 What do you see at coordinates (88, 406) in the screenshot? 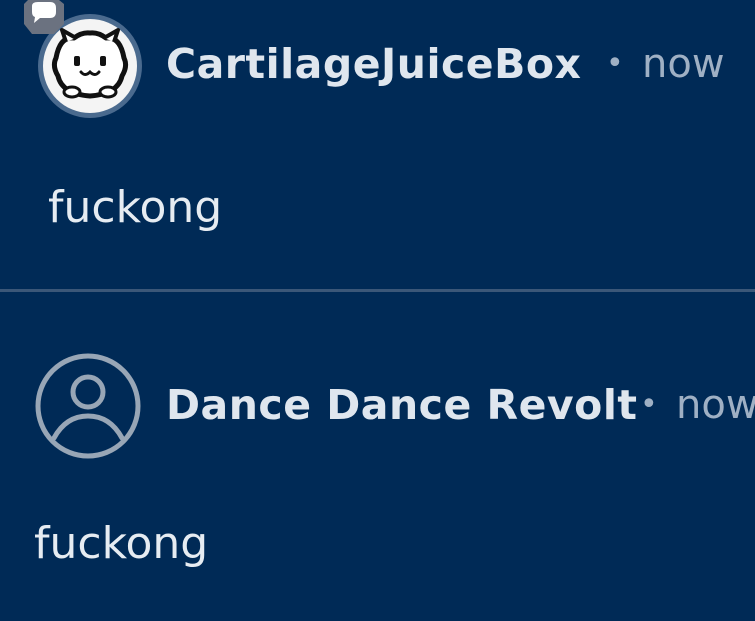
I see `default-user-icon` at bounding box center [88, 406].